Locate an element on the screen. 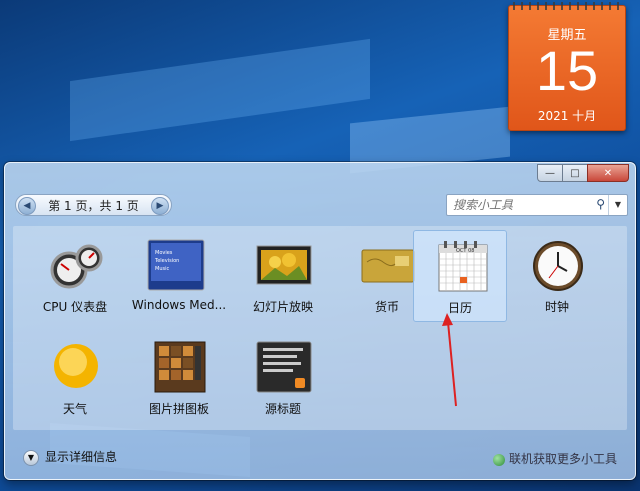 This screenshot has height=491, width=640. calendar-desktop-gadget: 星期五 15 2021 十月 is located at coordinates (567, 66).